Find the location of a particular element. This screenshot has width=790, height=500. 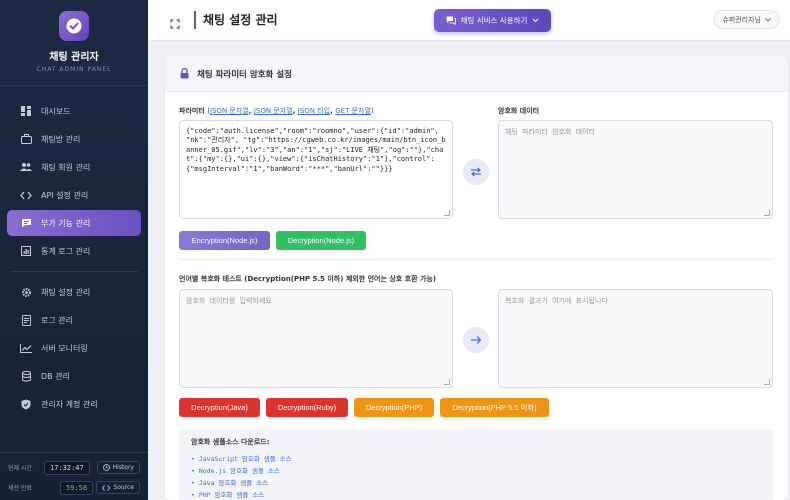

brand-subtitle: CHAT ADMIN PANEL is located at coordinates (74, 69).